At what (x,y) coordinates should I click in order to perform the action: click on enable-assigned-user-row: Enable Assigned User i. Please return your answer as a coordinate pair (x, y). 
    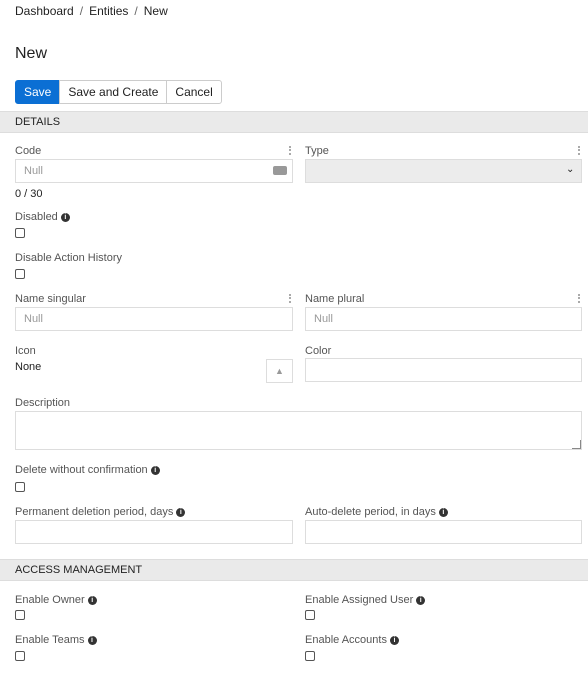
    Looking at the image, I should click on (365, 600).